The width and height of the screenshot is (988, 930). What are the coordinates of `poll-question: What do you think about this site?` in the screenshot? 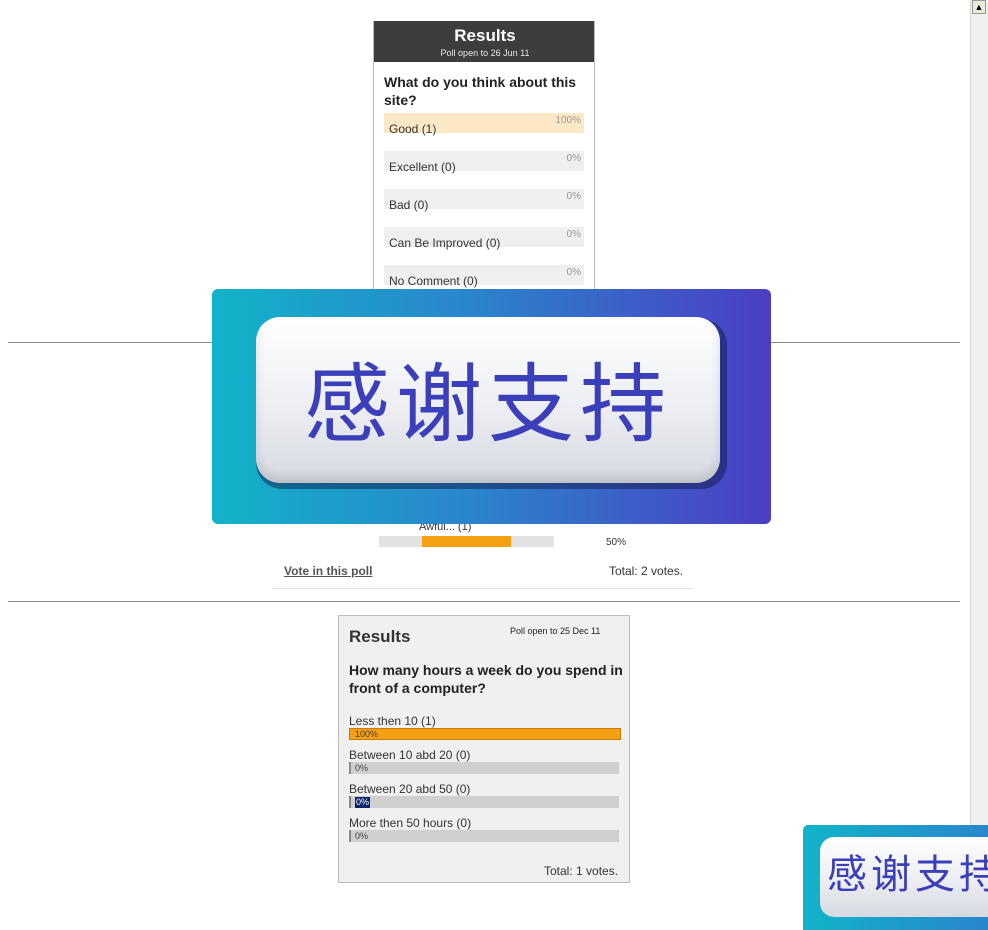 It's located at (480, 91).